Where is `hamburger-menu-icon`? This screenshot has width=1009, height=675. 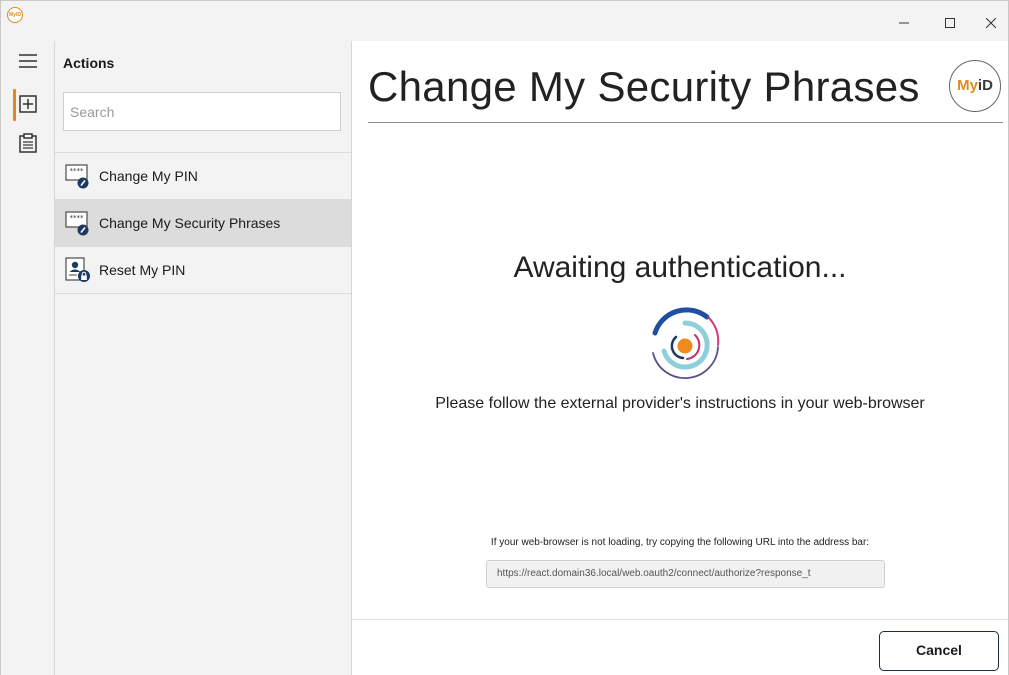 hamburger-menu-icon is located at coordinates (28, 61).